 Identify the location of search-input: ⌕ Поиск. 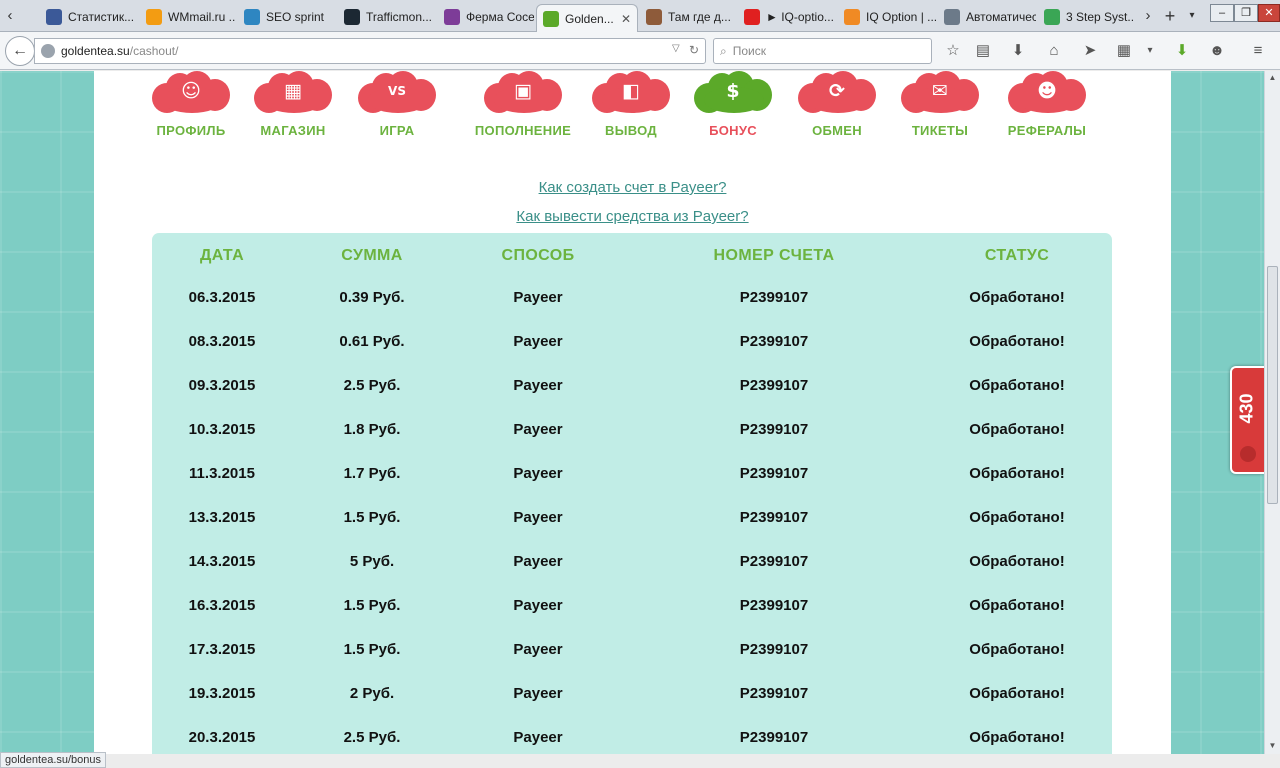
(822, 51).